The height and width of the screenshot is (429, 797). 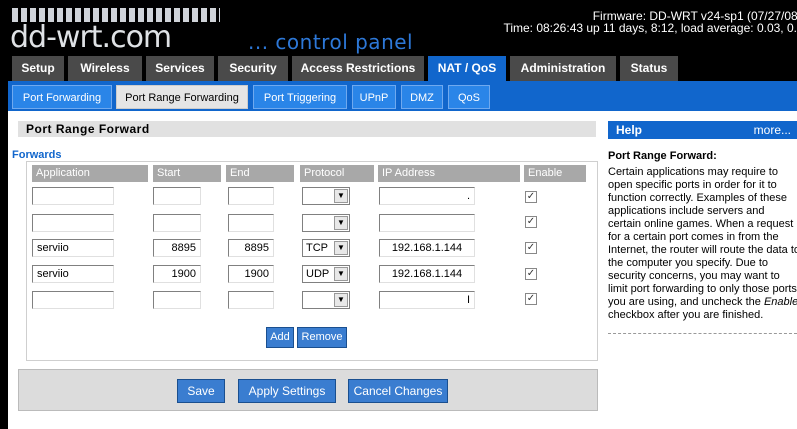 I want to click on remove-button: Remove, so click(x=322, y=337).